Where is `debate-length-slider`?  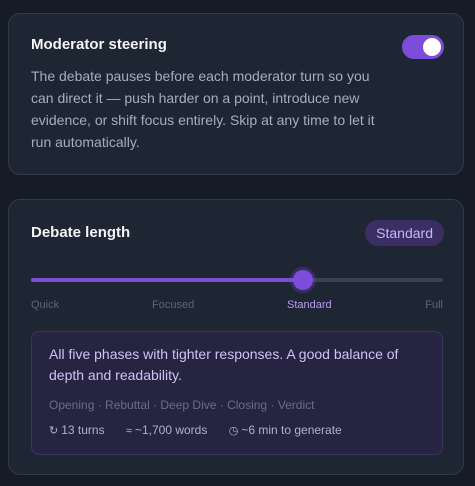
debate-length-slider is located at coordinates (237, 280).